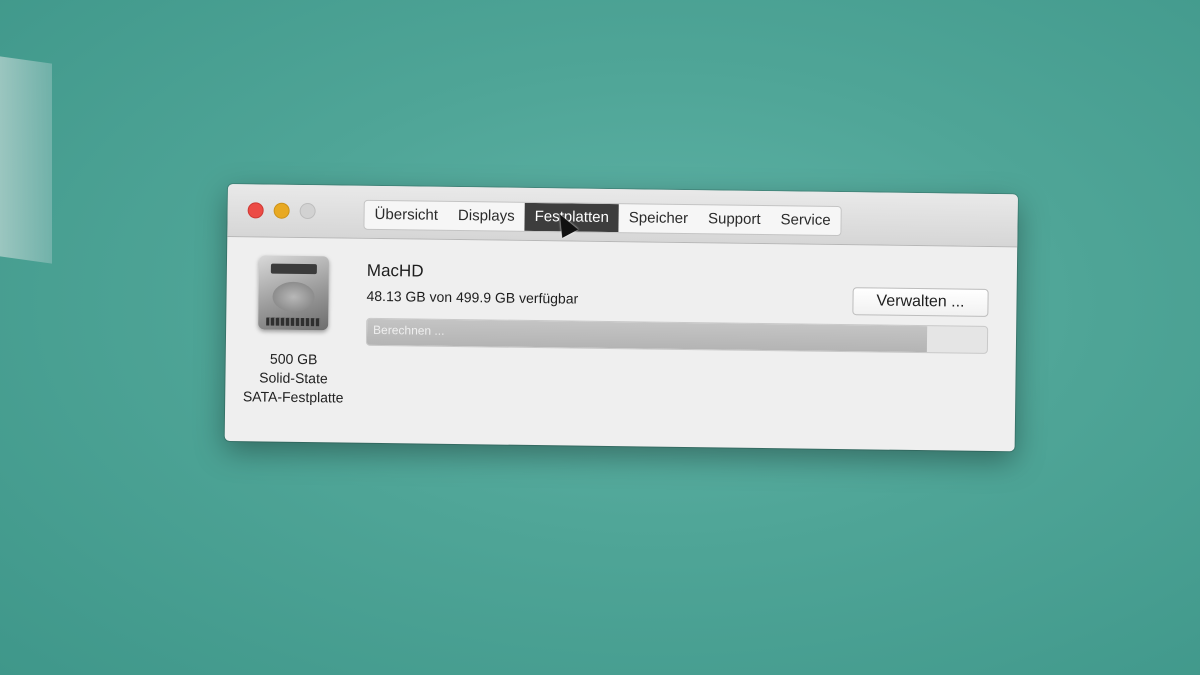  What do you see at coordinates (281, 210) in the screenshot?
I see `minimize-button` at bounding box center [281, 210].